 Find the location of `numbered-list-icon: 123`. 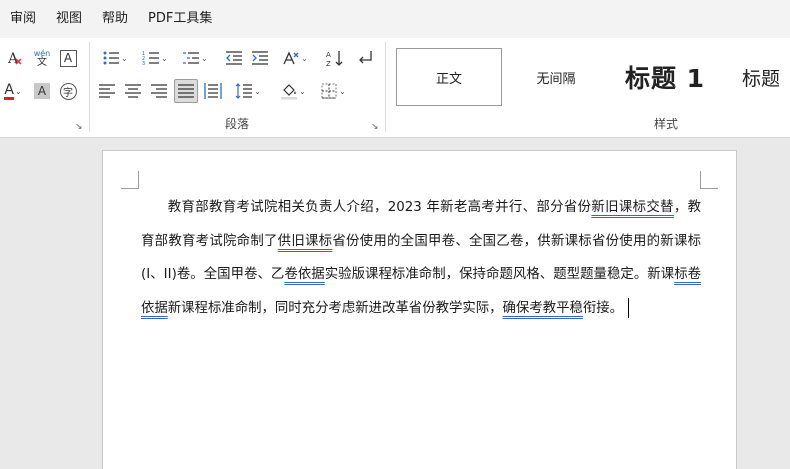

numbered-list-icon: 123 is located at coordinates (151, 59).